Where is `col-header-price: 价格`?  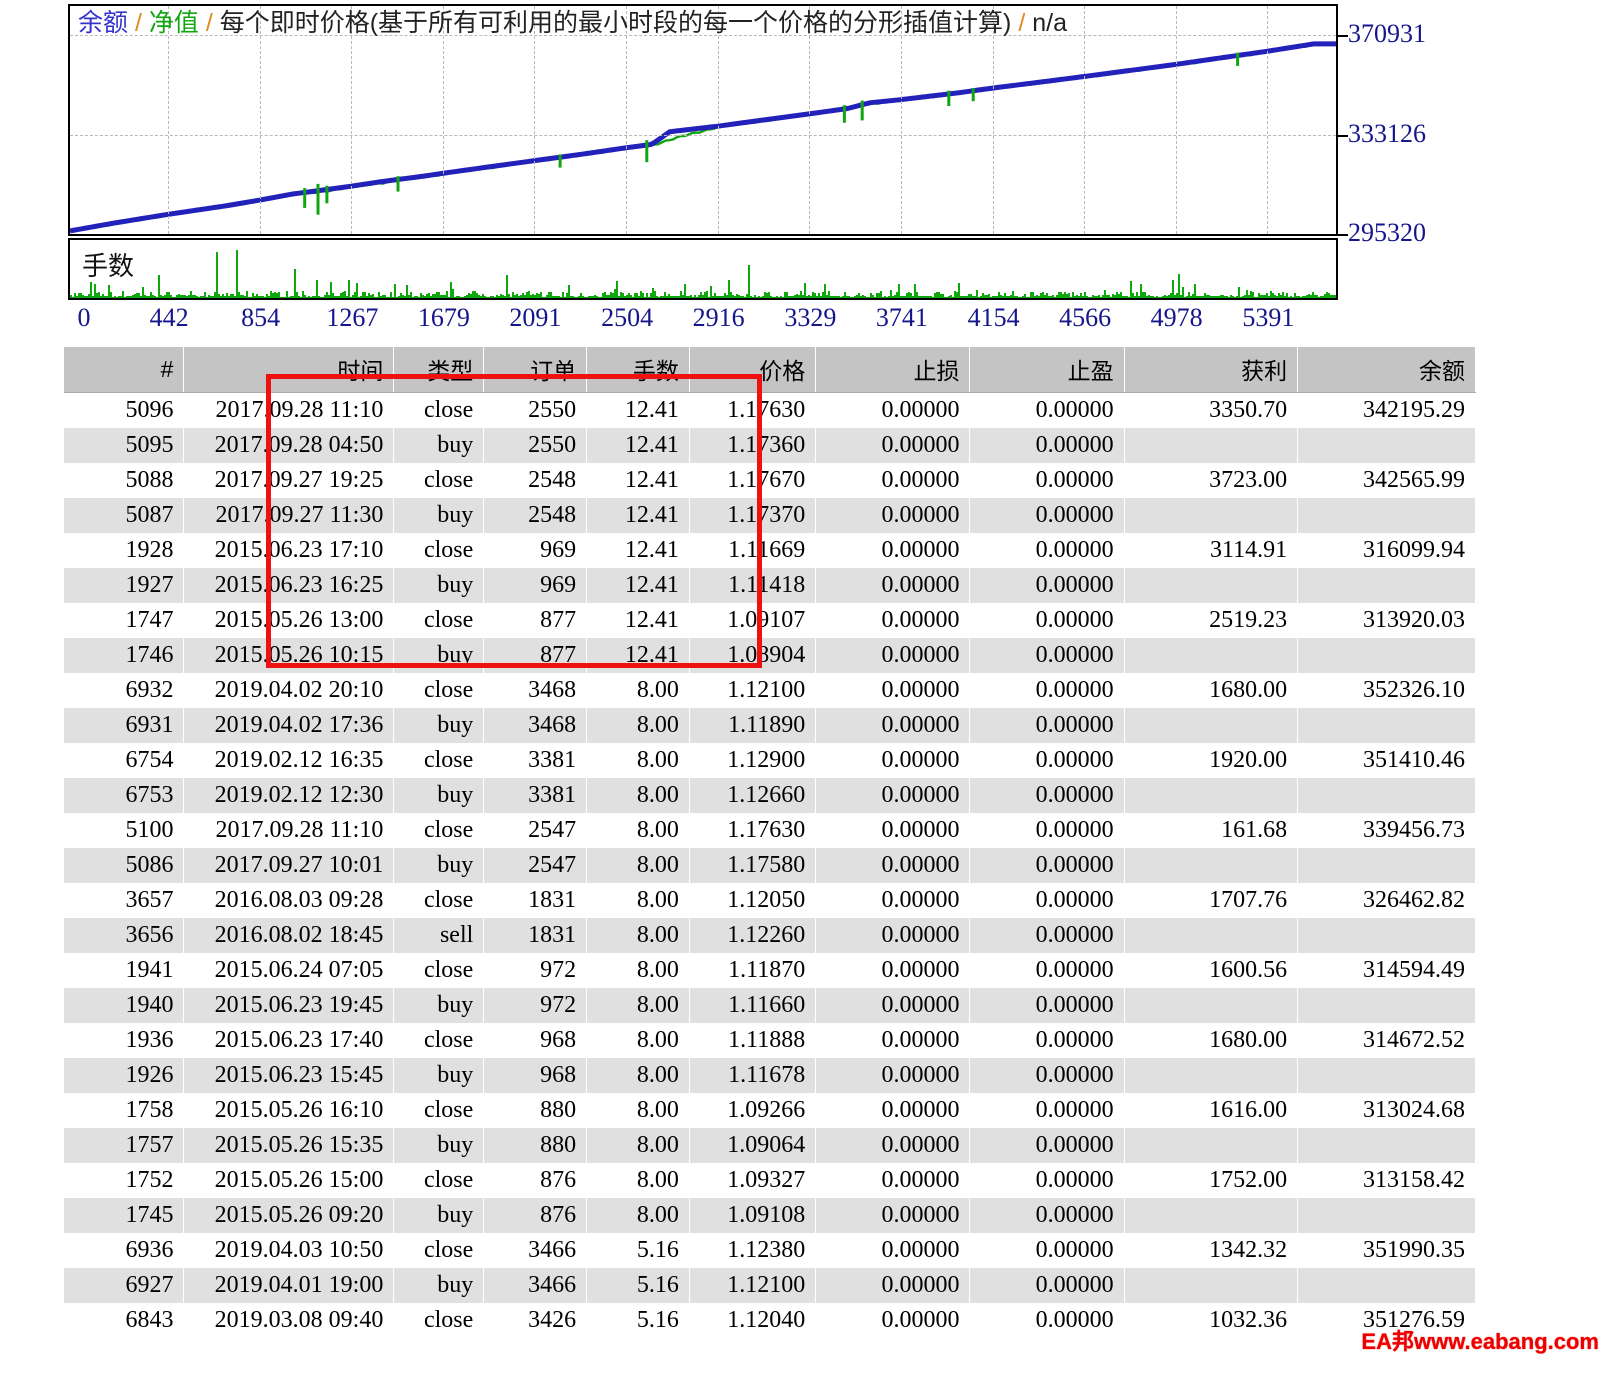 col-header-price: 价格 is located at coordinates (753, 370).